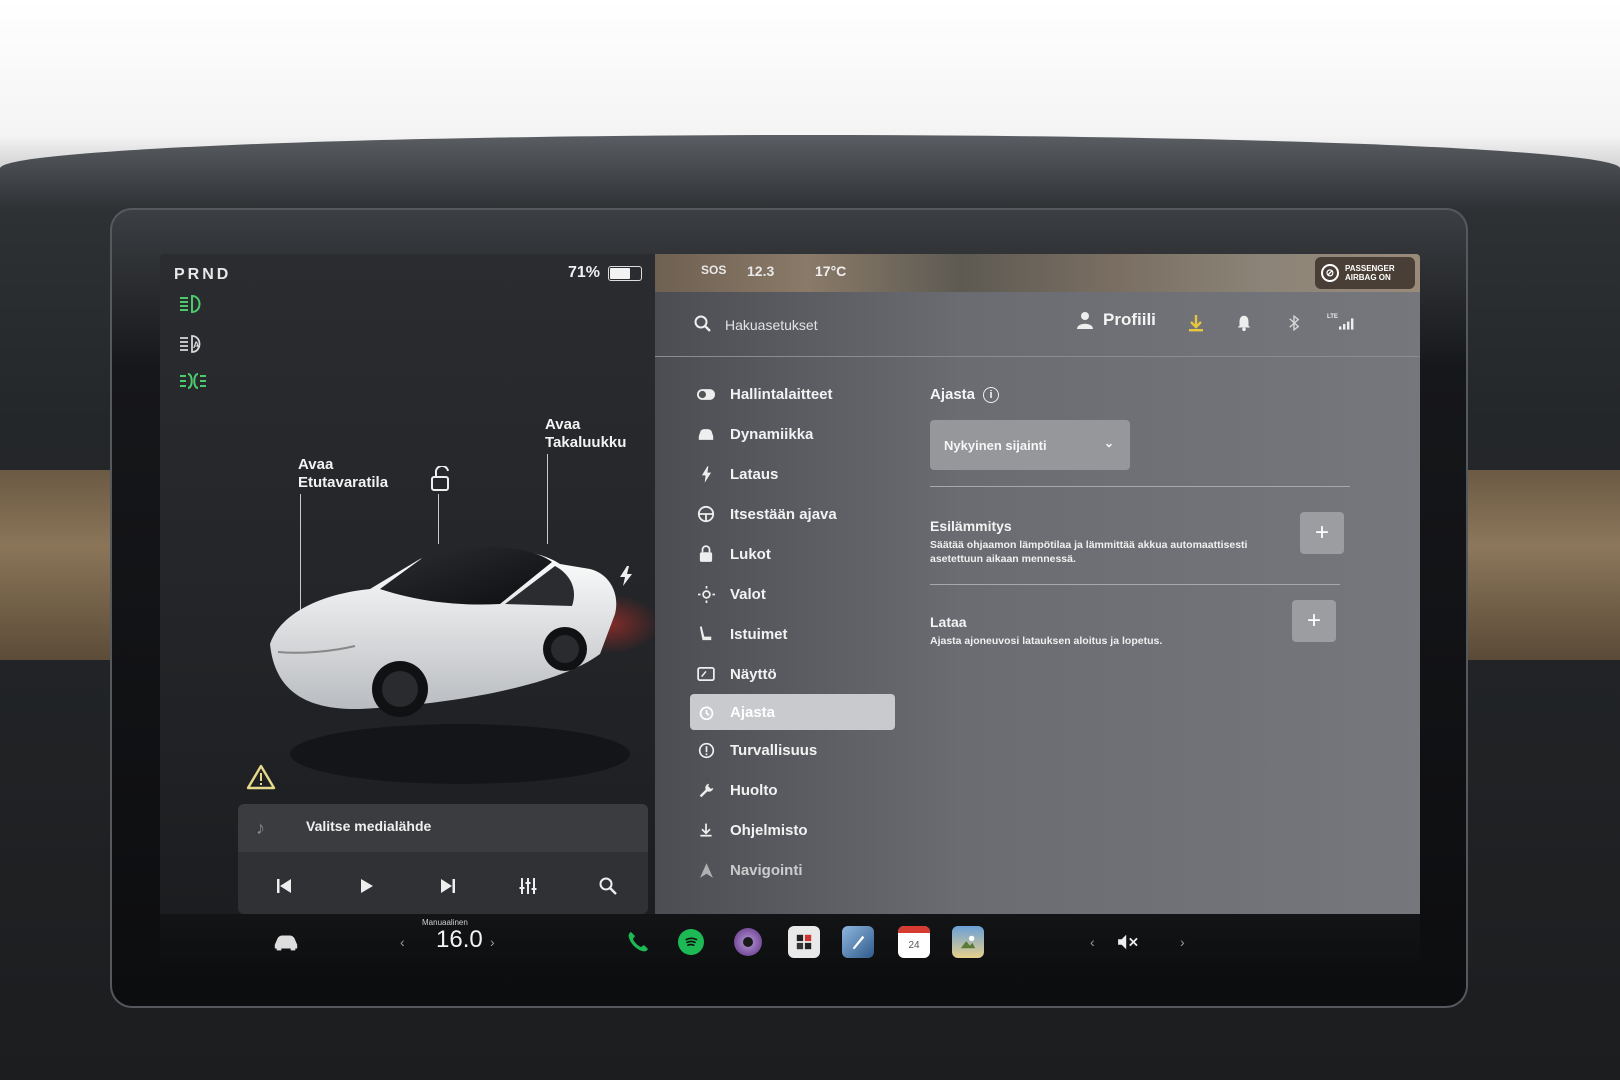 The width and height of the screenshot is (1620, 1080). What do you see at coordinates (605, 273) in the screenshot?
I see `battery-indicator: 71%` at bounding box center [605, 273].